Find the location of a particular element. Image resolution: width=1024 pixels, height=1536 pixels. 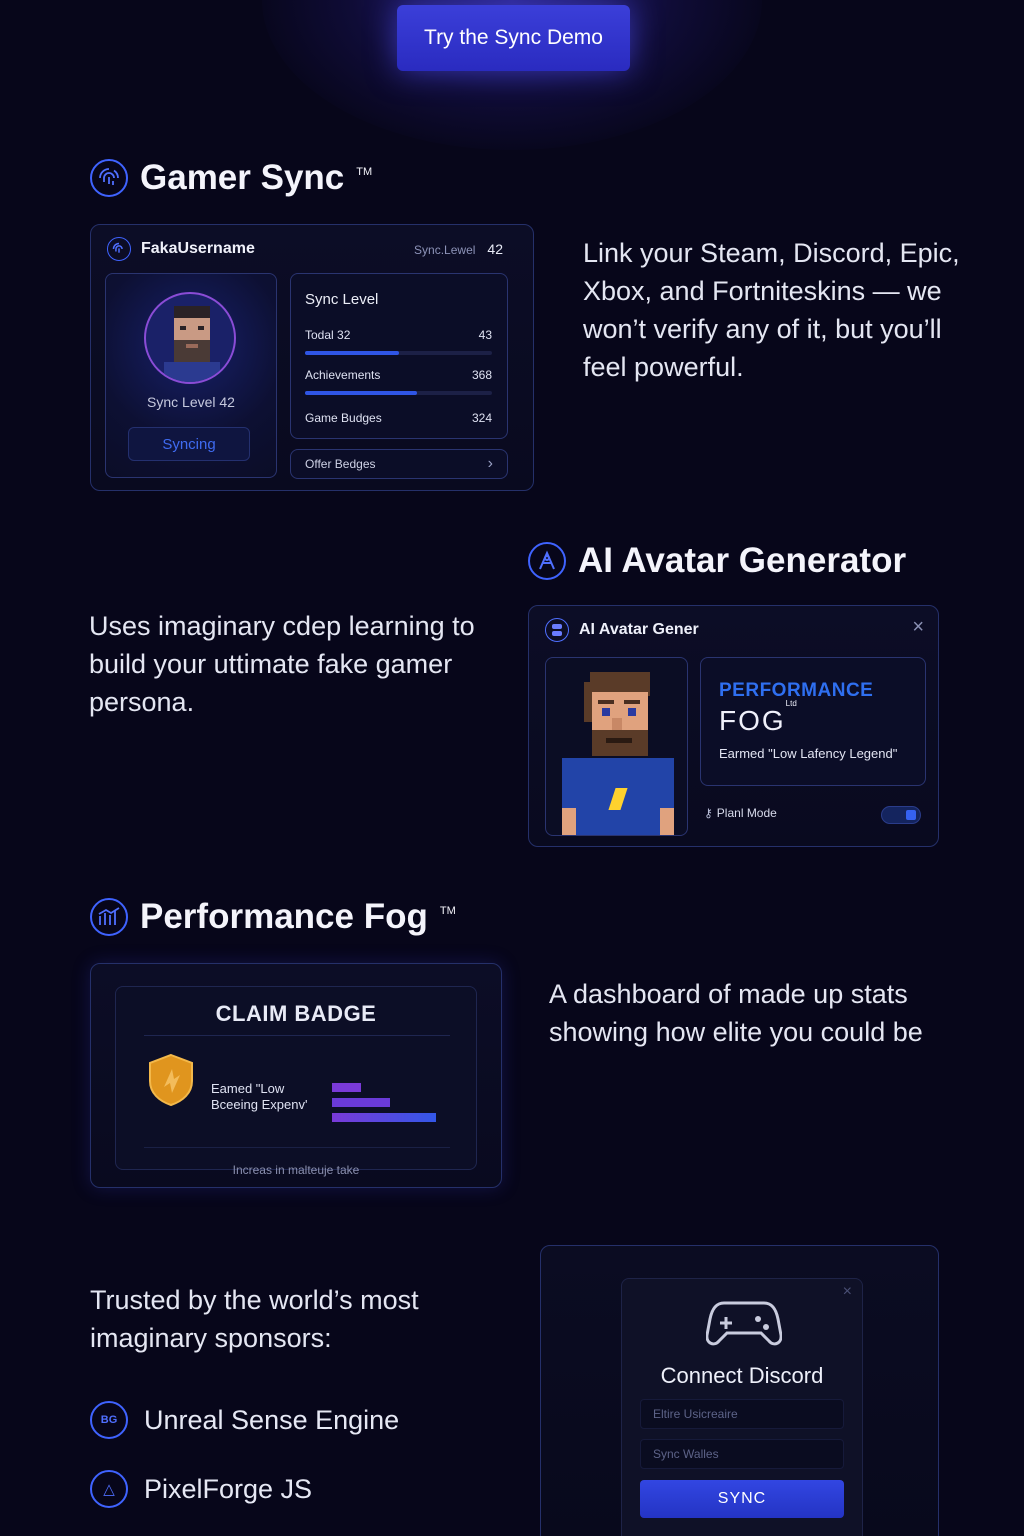

earned-text: Earmed "Low Lafency Legend" is located at coordinates (808, 753).